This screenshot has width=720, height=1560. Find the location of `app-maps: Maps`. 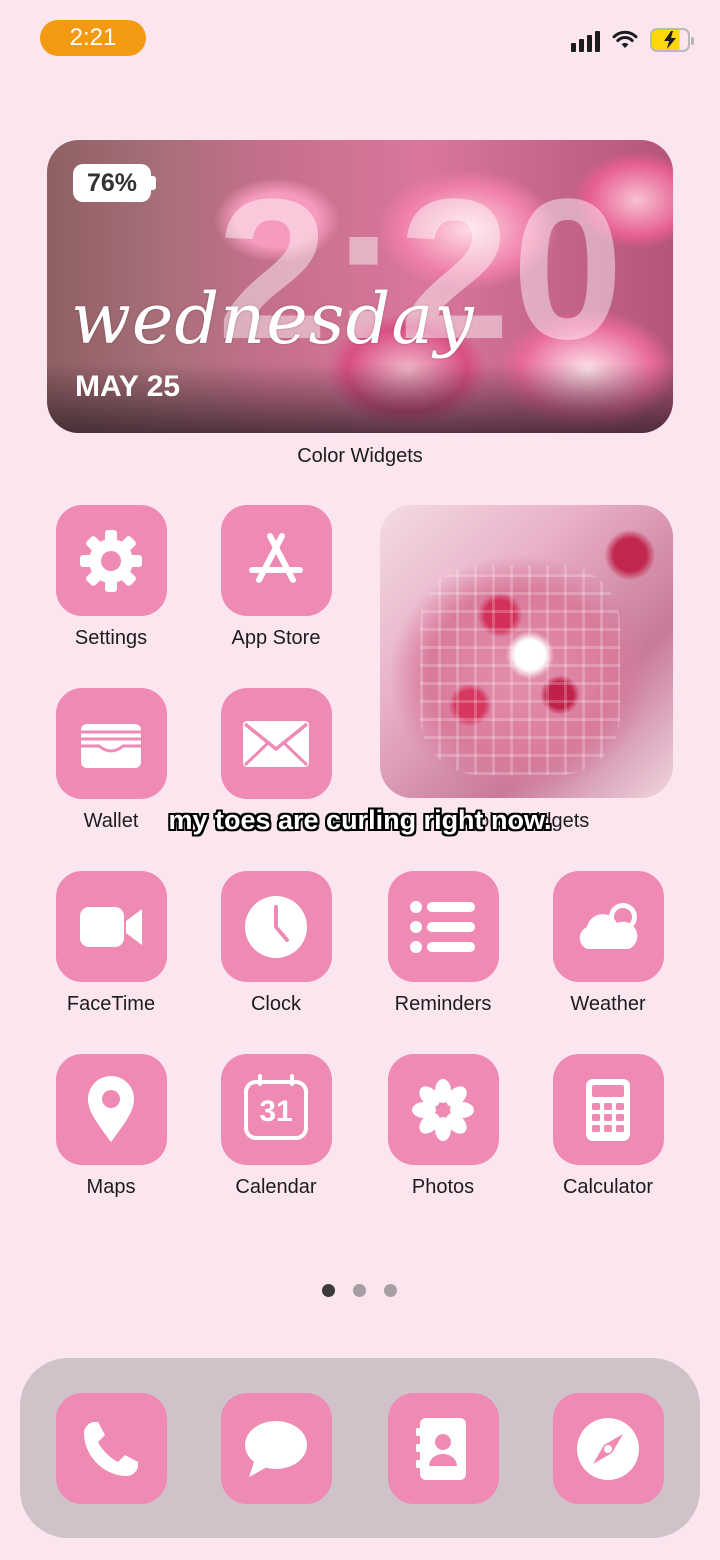

app-maps: Maps is located at coordinates (111, 1126).